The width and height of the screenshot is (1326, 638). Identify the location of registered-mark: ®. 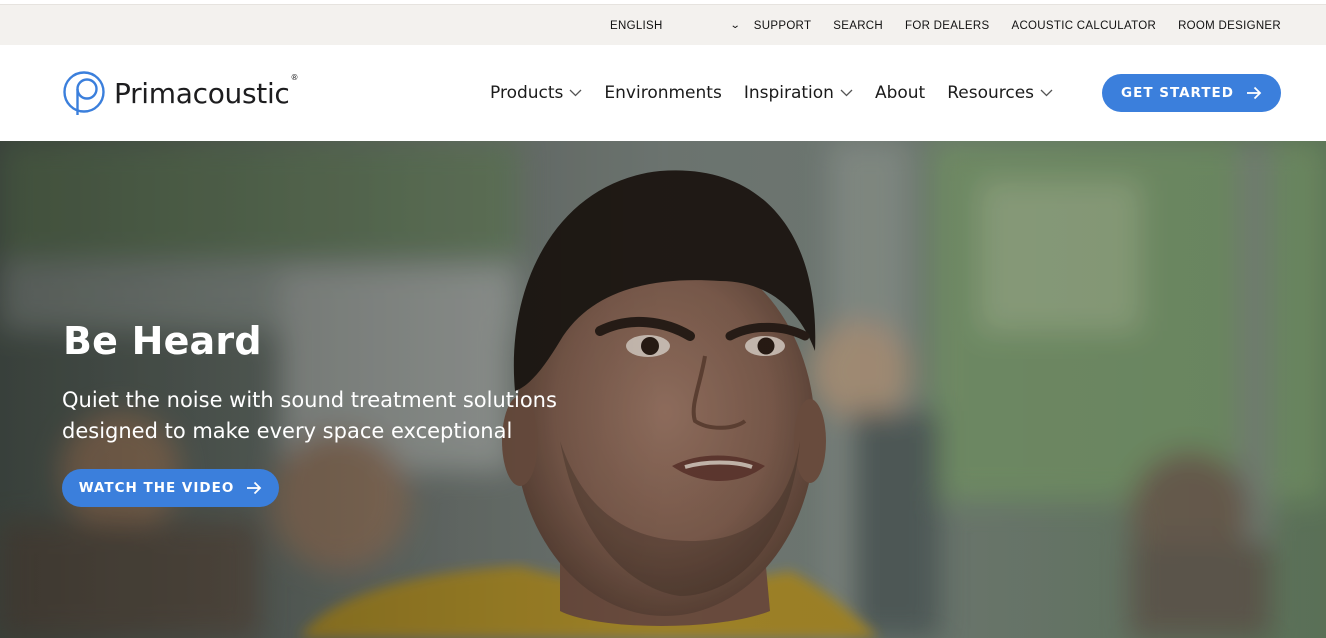
(294, 77).